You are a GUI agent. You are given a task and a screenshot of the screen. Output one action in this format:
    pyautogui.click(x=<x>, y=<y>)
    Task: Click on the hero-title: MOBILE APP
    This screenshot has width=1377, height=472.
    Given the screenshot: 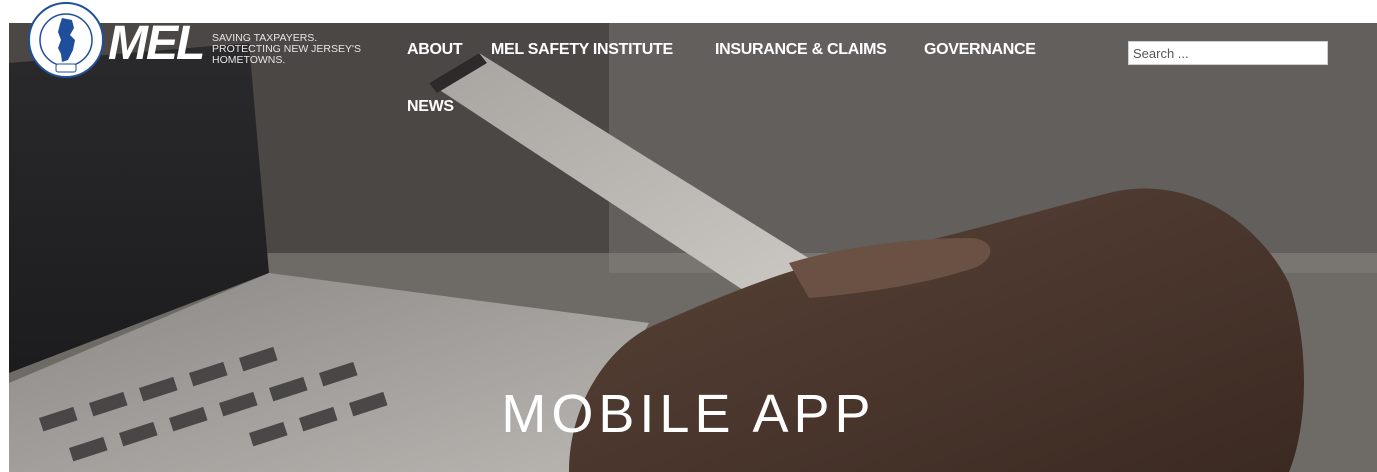 What is the action you would take?
    pyautogui.click(x=688, y=414)
    